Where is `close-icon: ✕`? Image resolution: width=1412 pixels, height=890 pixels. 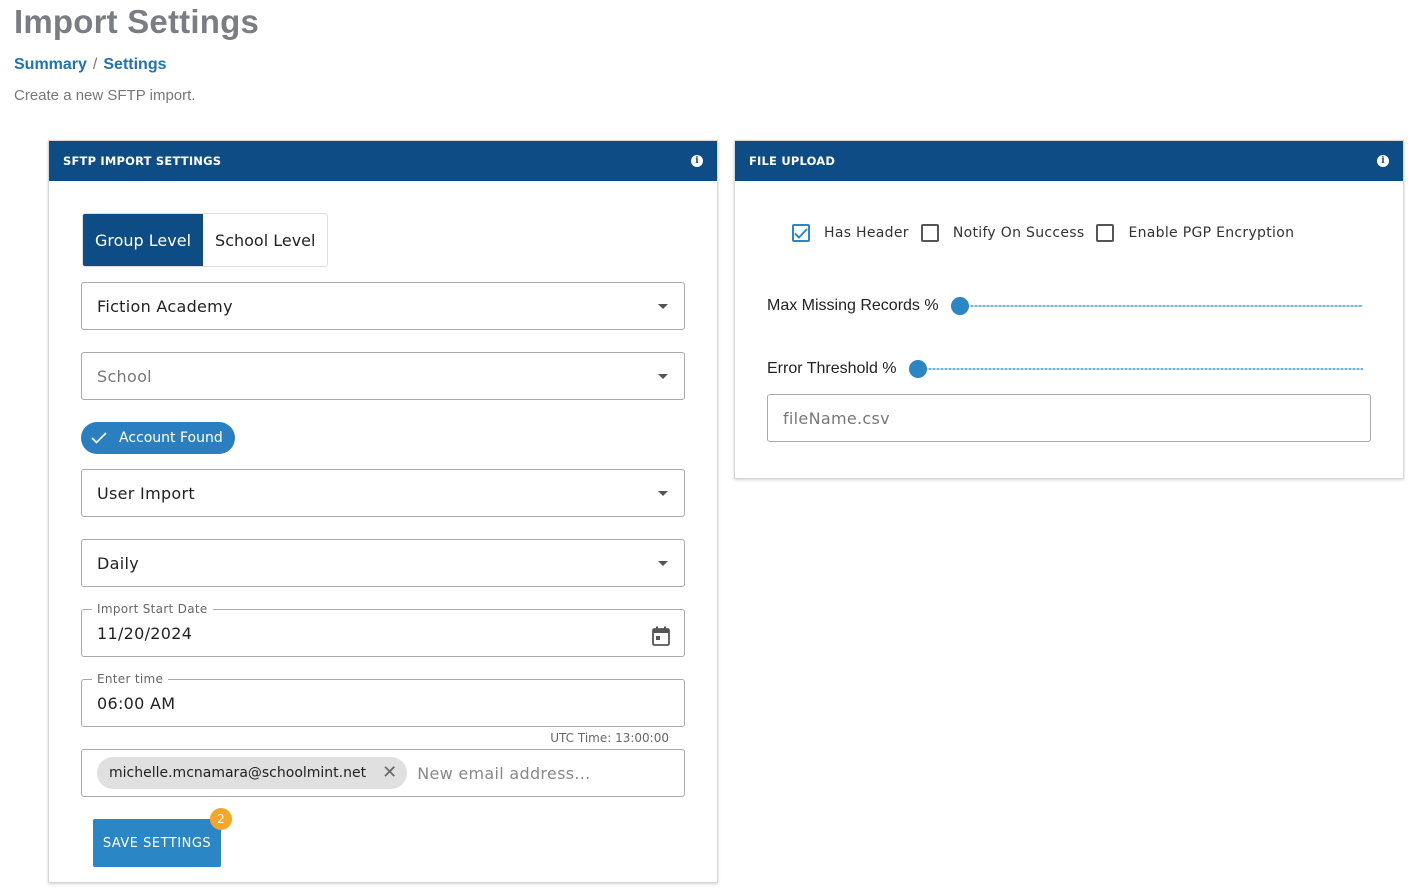
close-icon: ✕ is located at coordinates (389, 773).